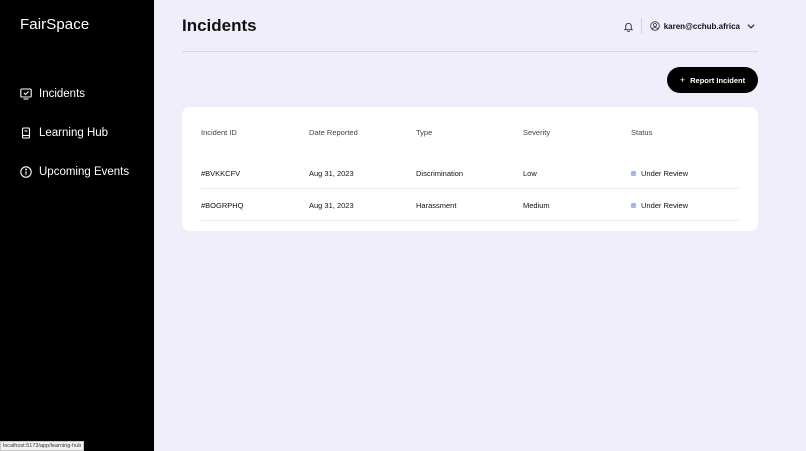 The image size is (806, 451). I want to click on incident-type: Harassment, so click(436, 205).